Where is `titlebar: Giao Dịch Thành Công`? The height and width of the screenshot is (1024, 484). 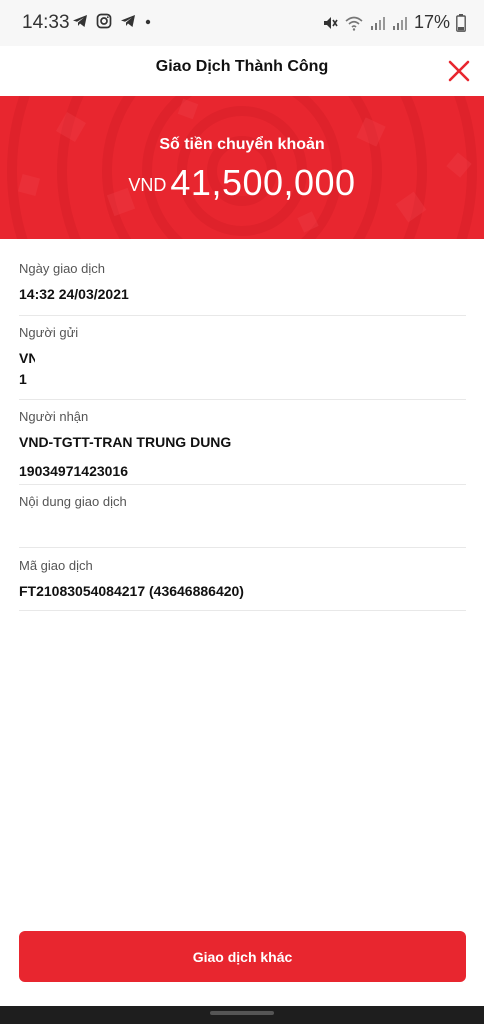
titlebar: Giao Dịch Thành Công is located at coordinates (242, 71).